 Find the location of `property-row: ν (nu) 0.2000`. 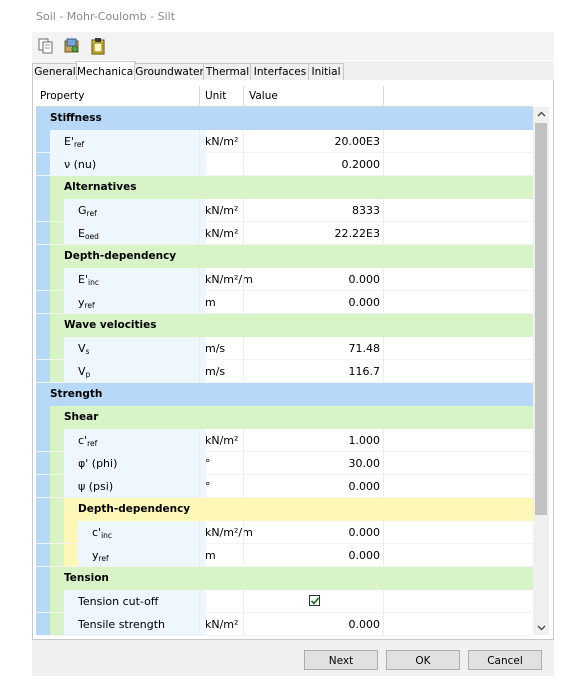

property-row: ν (nu) 0.2000 is located at coordinates (284, 164).